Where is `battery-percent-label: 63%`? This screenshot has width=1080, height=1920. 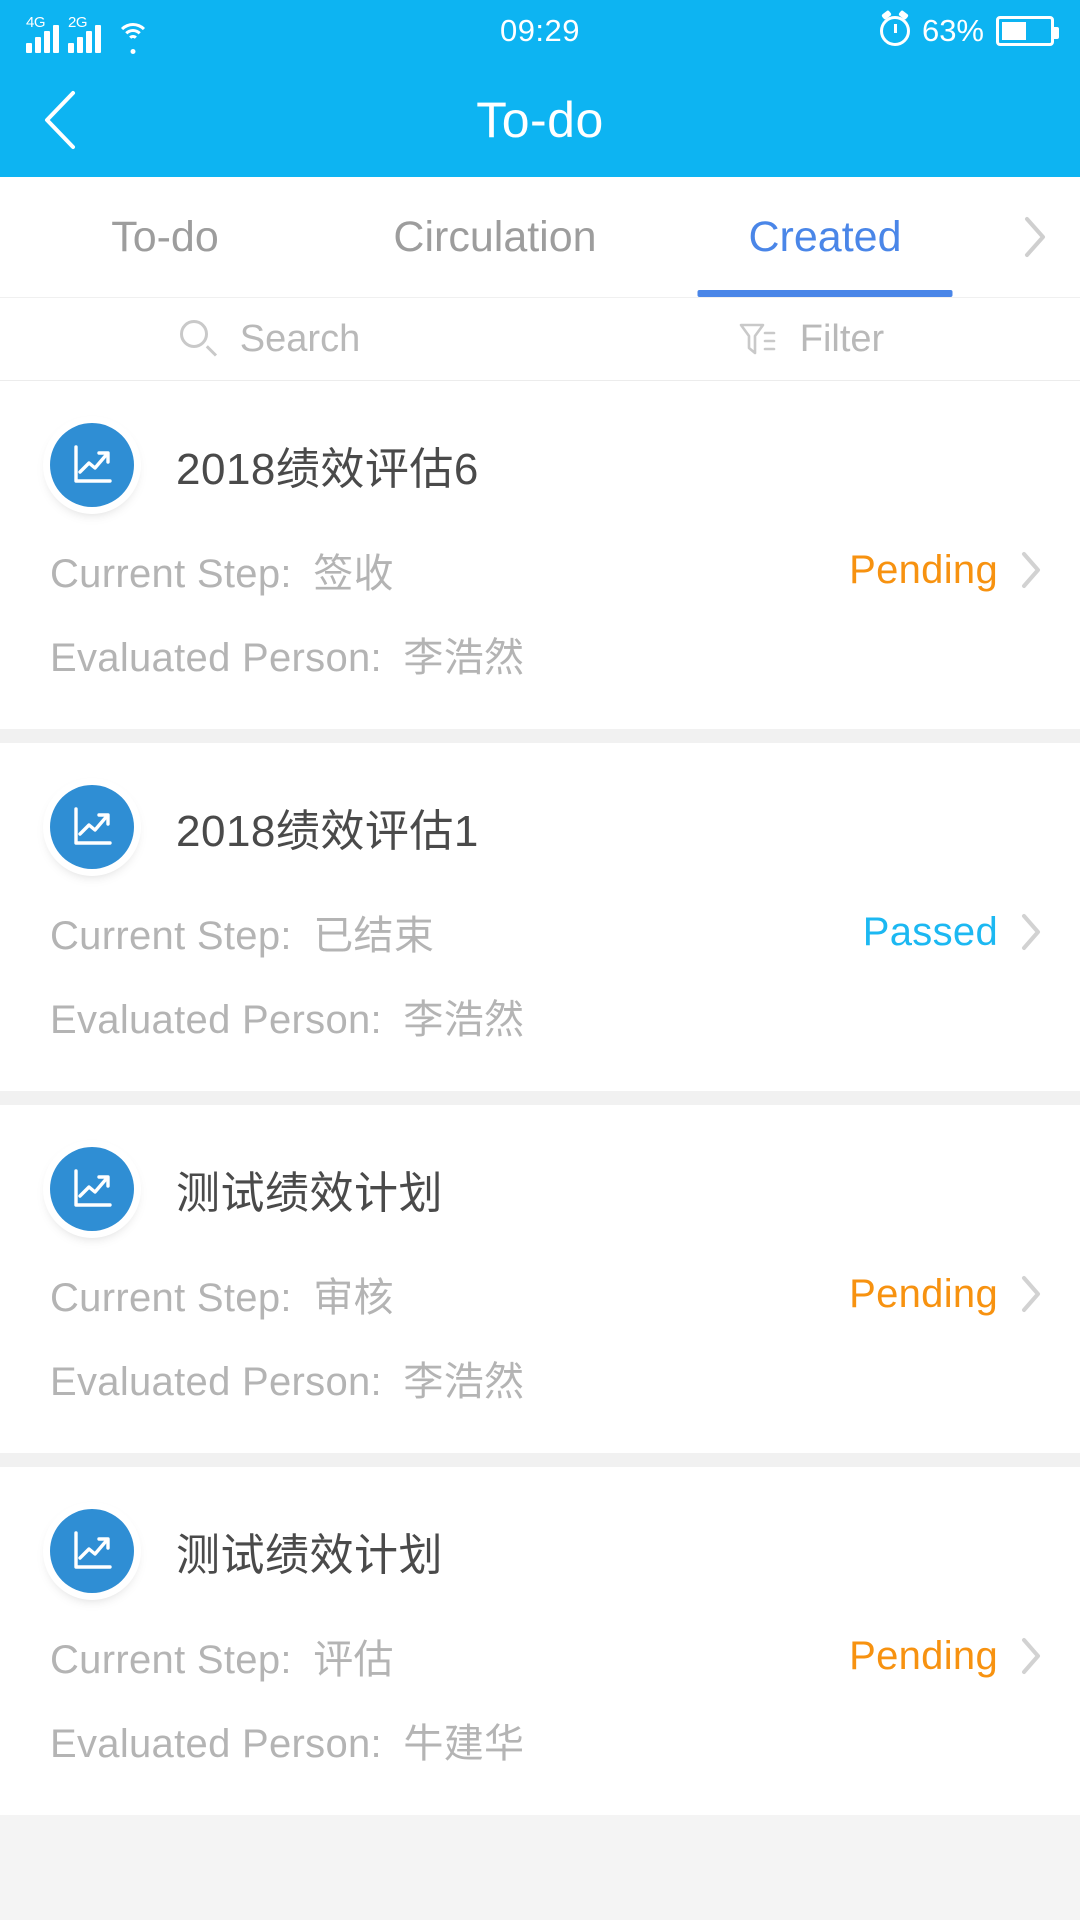
battery-percent-label: 63% is located at coordinates (952, 30).